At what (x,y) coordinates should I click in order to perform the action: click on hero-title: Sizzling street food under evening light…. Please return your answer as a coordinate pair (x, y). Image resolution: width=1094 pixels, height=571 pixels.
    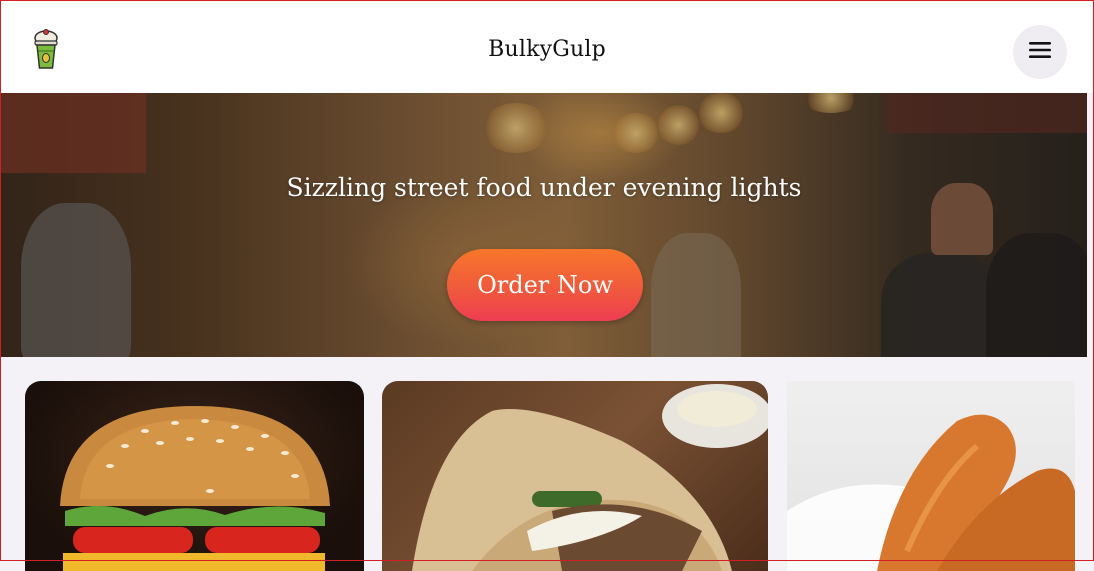
    Looking at the image, I should click on (544, 187).